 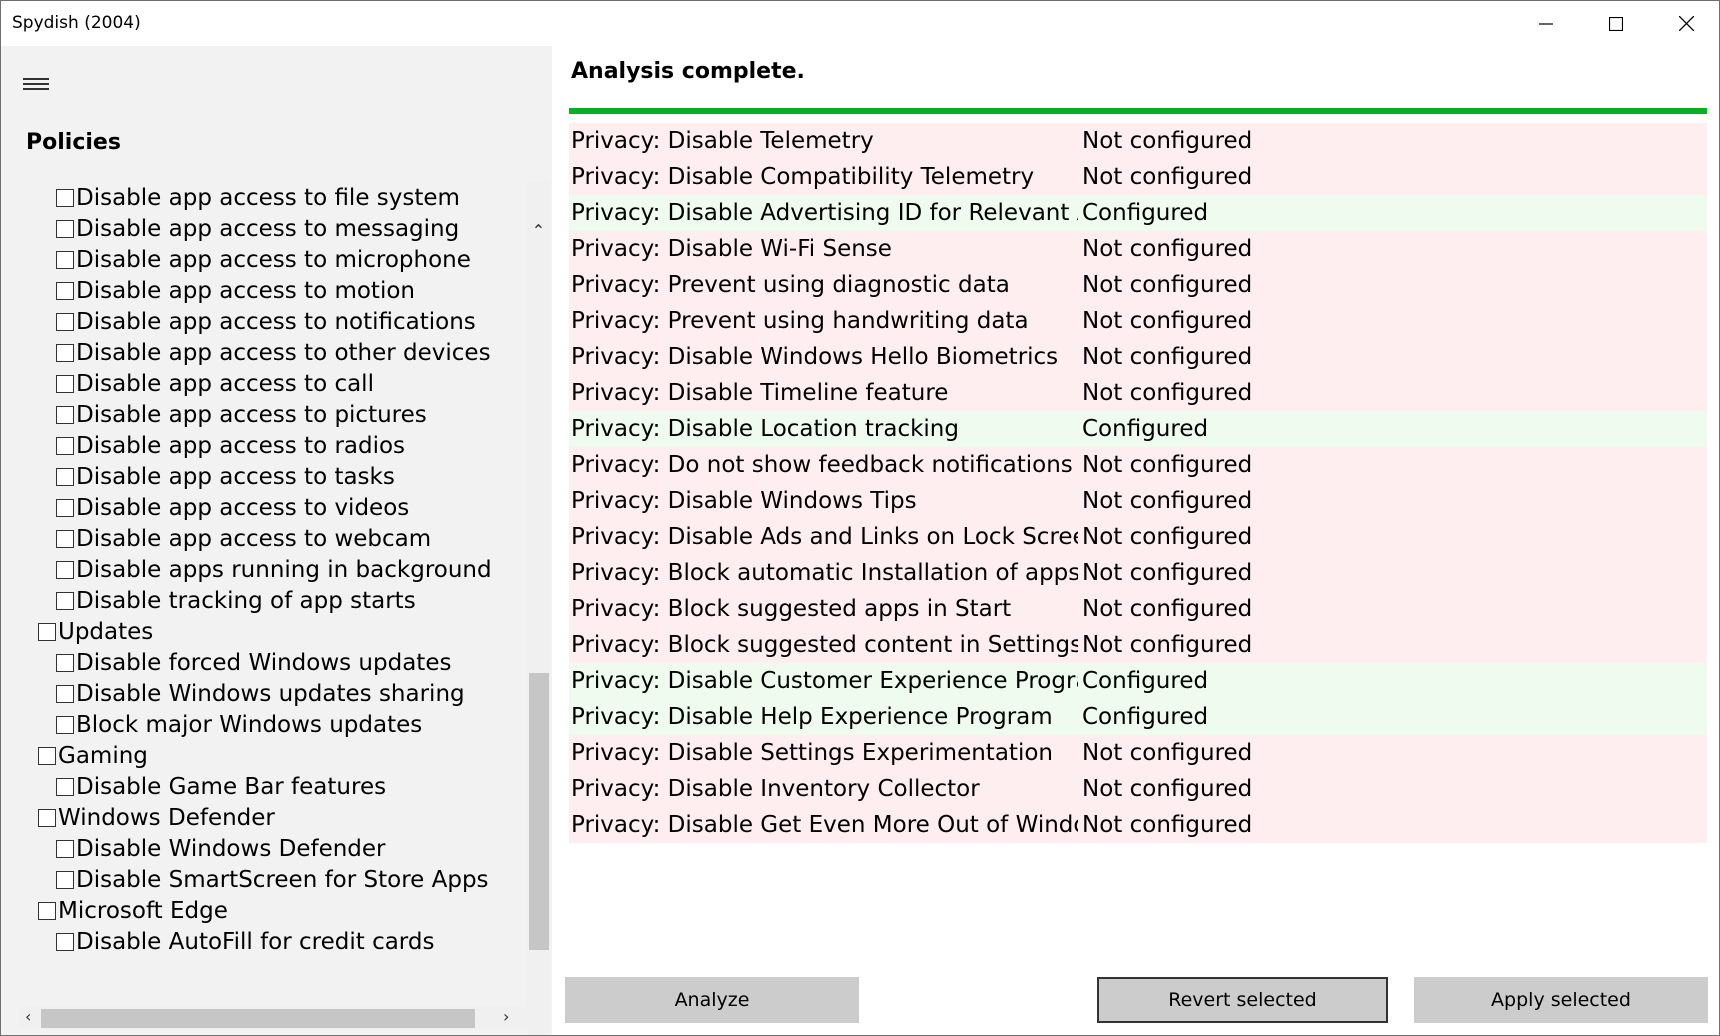 What do you see at coordinates (538, 230) in the screenshot?
I see `scroll-up-icon: ⌃` at bounding box center [538, 230].